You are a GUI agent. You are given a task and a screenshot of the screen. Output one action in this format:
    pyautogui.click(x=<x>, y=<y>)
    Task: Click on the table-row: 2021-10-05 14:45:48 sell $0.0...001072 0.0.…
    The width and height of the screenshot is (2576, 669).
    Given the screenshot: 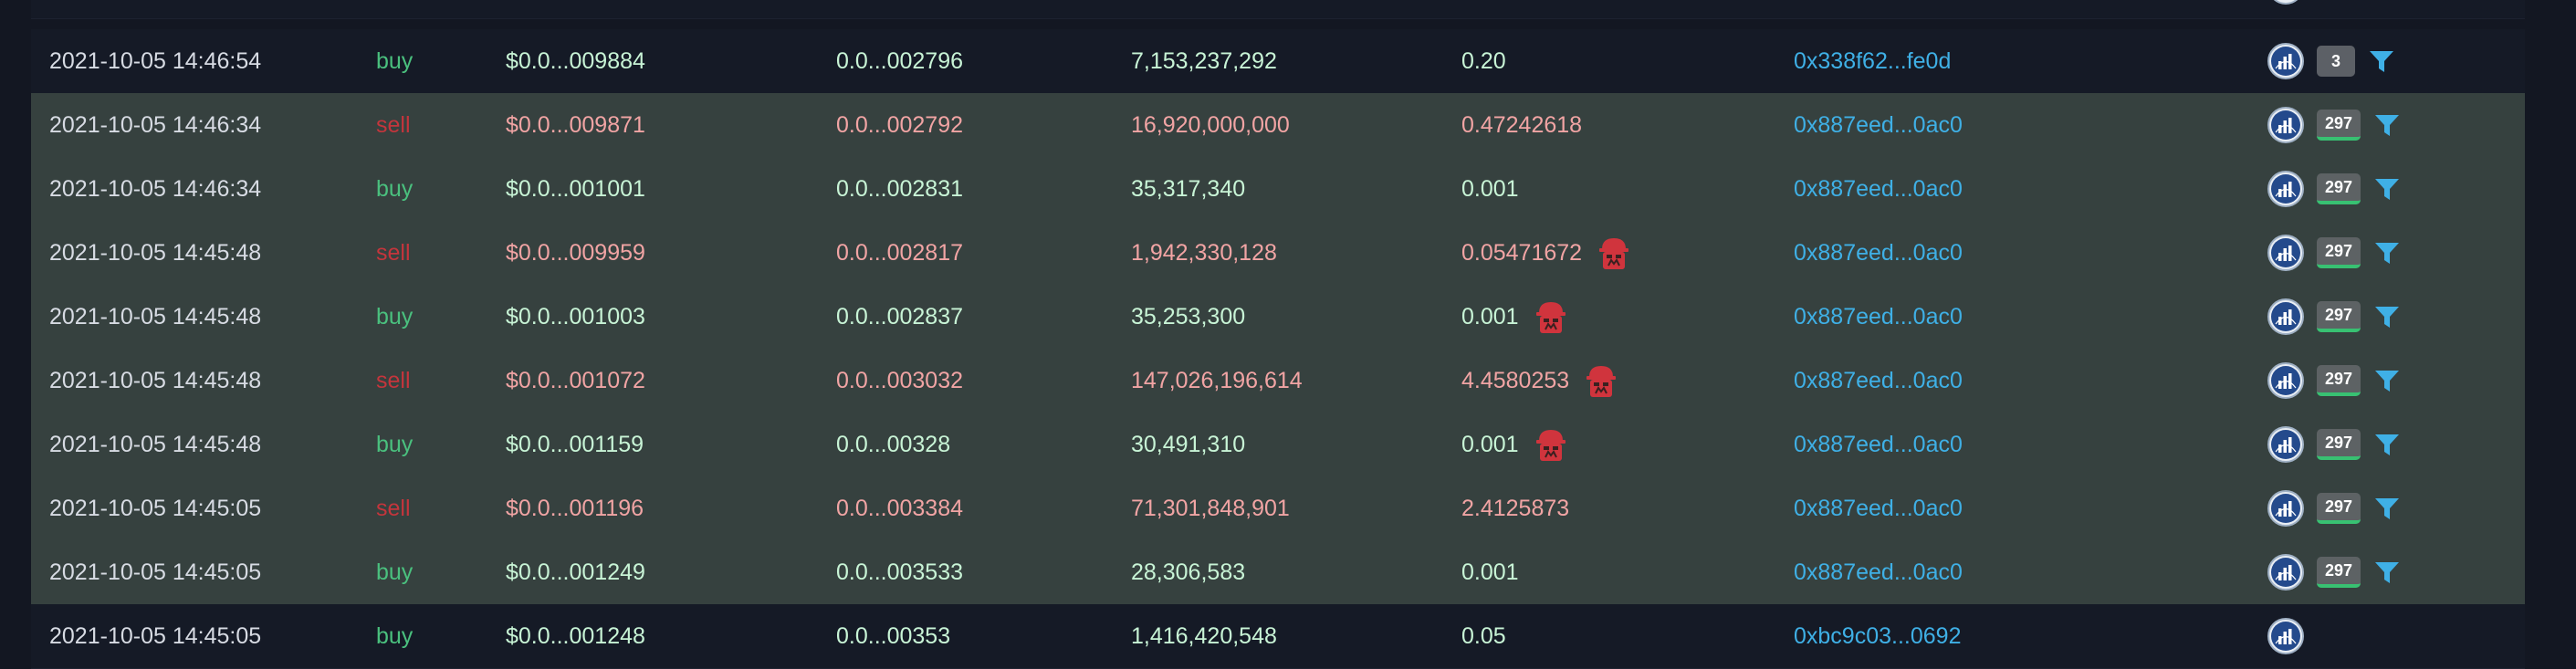 What is the action you would take?
    pyautogui.click(x=1278, y=381)
    